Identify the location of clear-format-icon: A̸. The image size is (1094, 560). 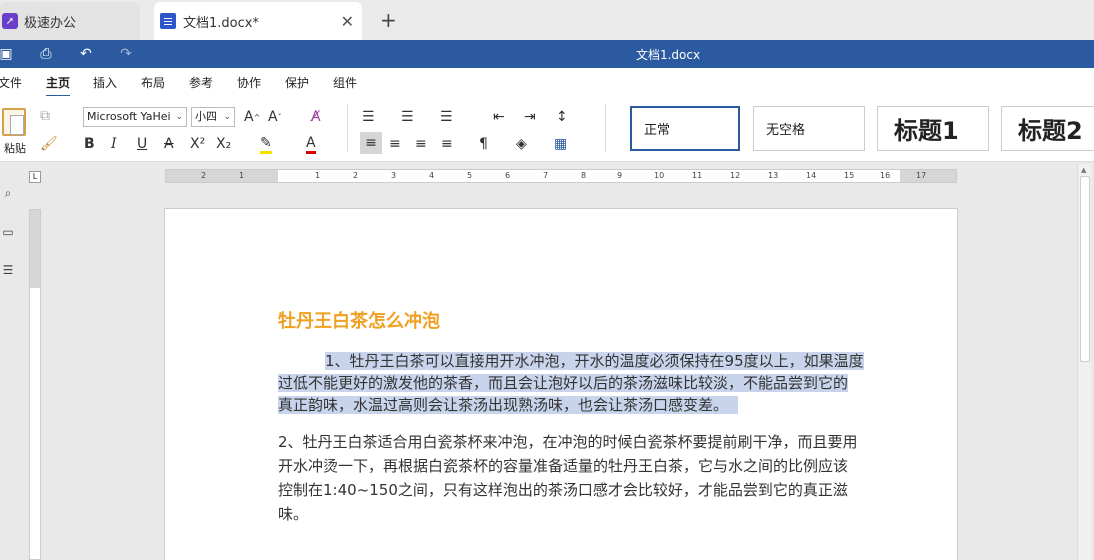
(316, 117).